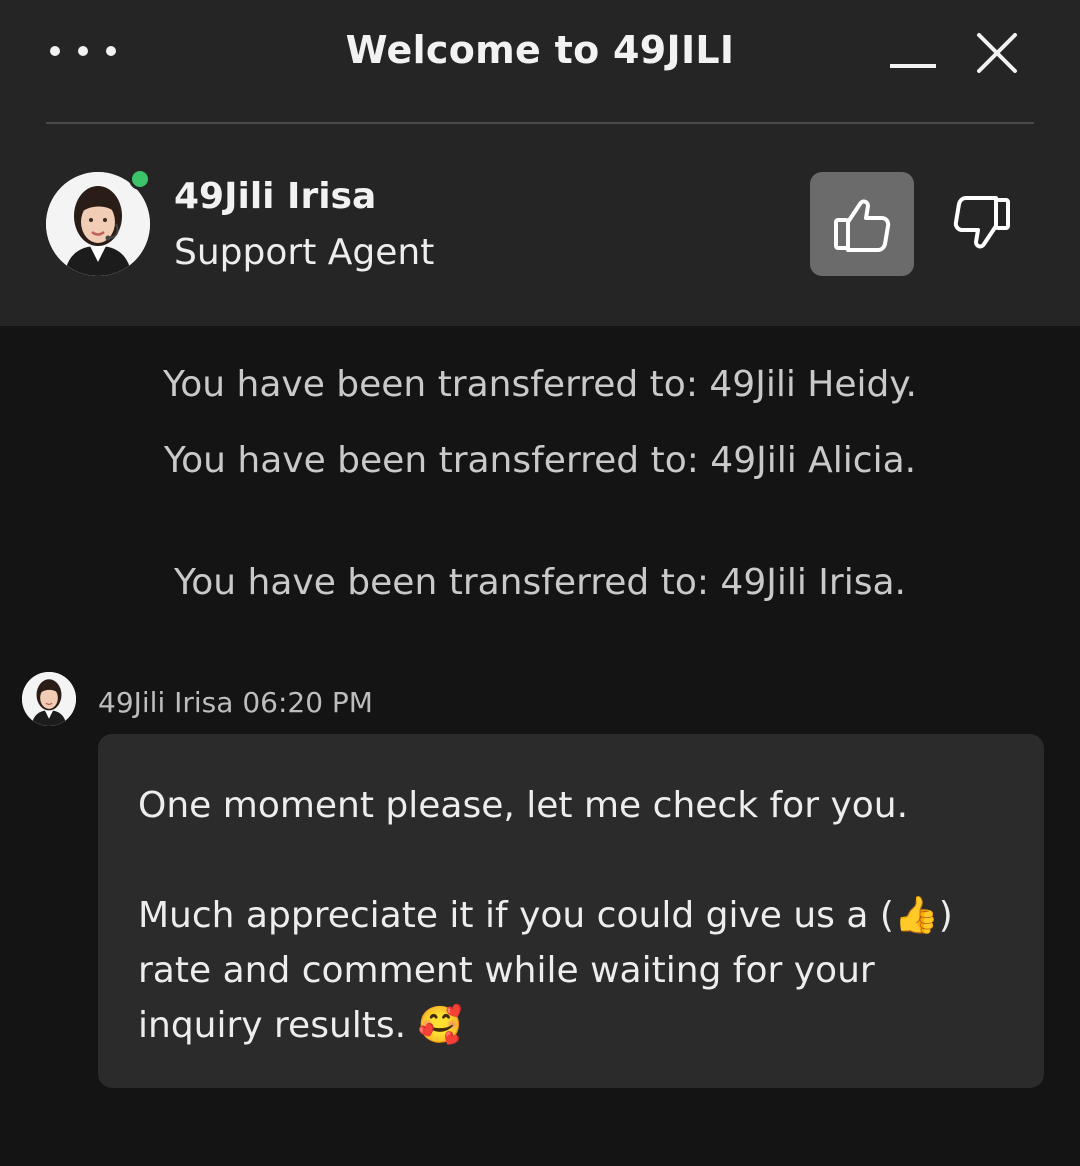 Image resolution: width=1080 pixels, height=1166 pixels. I want to click on rate-bad-button, so click(982, 224).